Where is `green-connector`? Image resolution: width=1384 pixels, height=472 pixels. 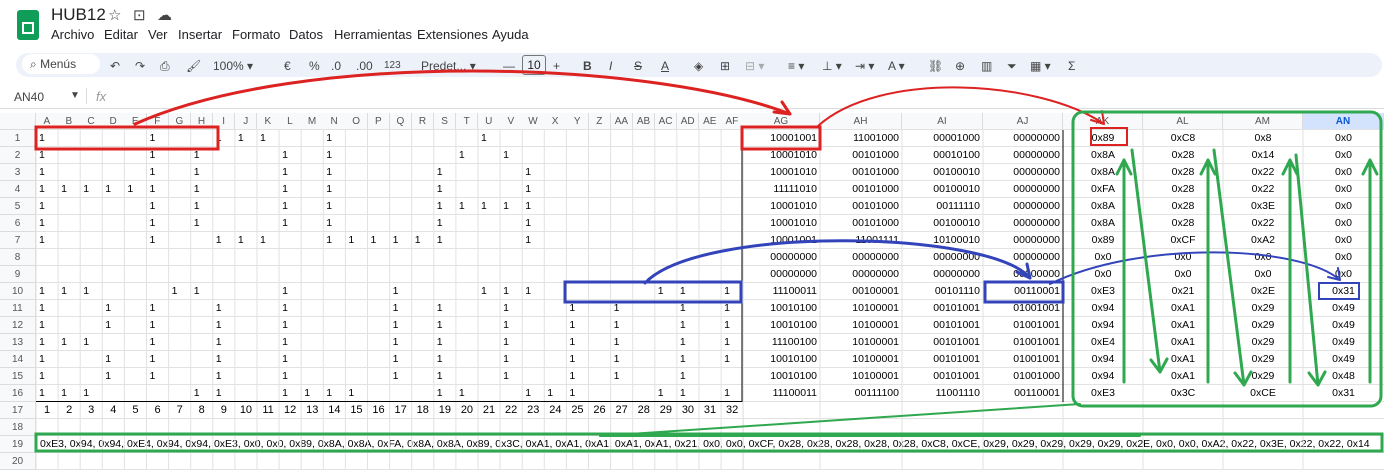
green-connector is located at coordinates (870, 420).